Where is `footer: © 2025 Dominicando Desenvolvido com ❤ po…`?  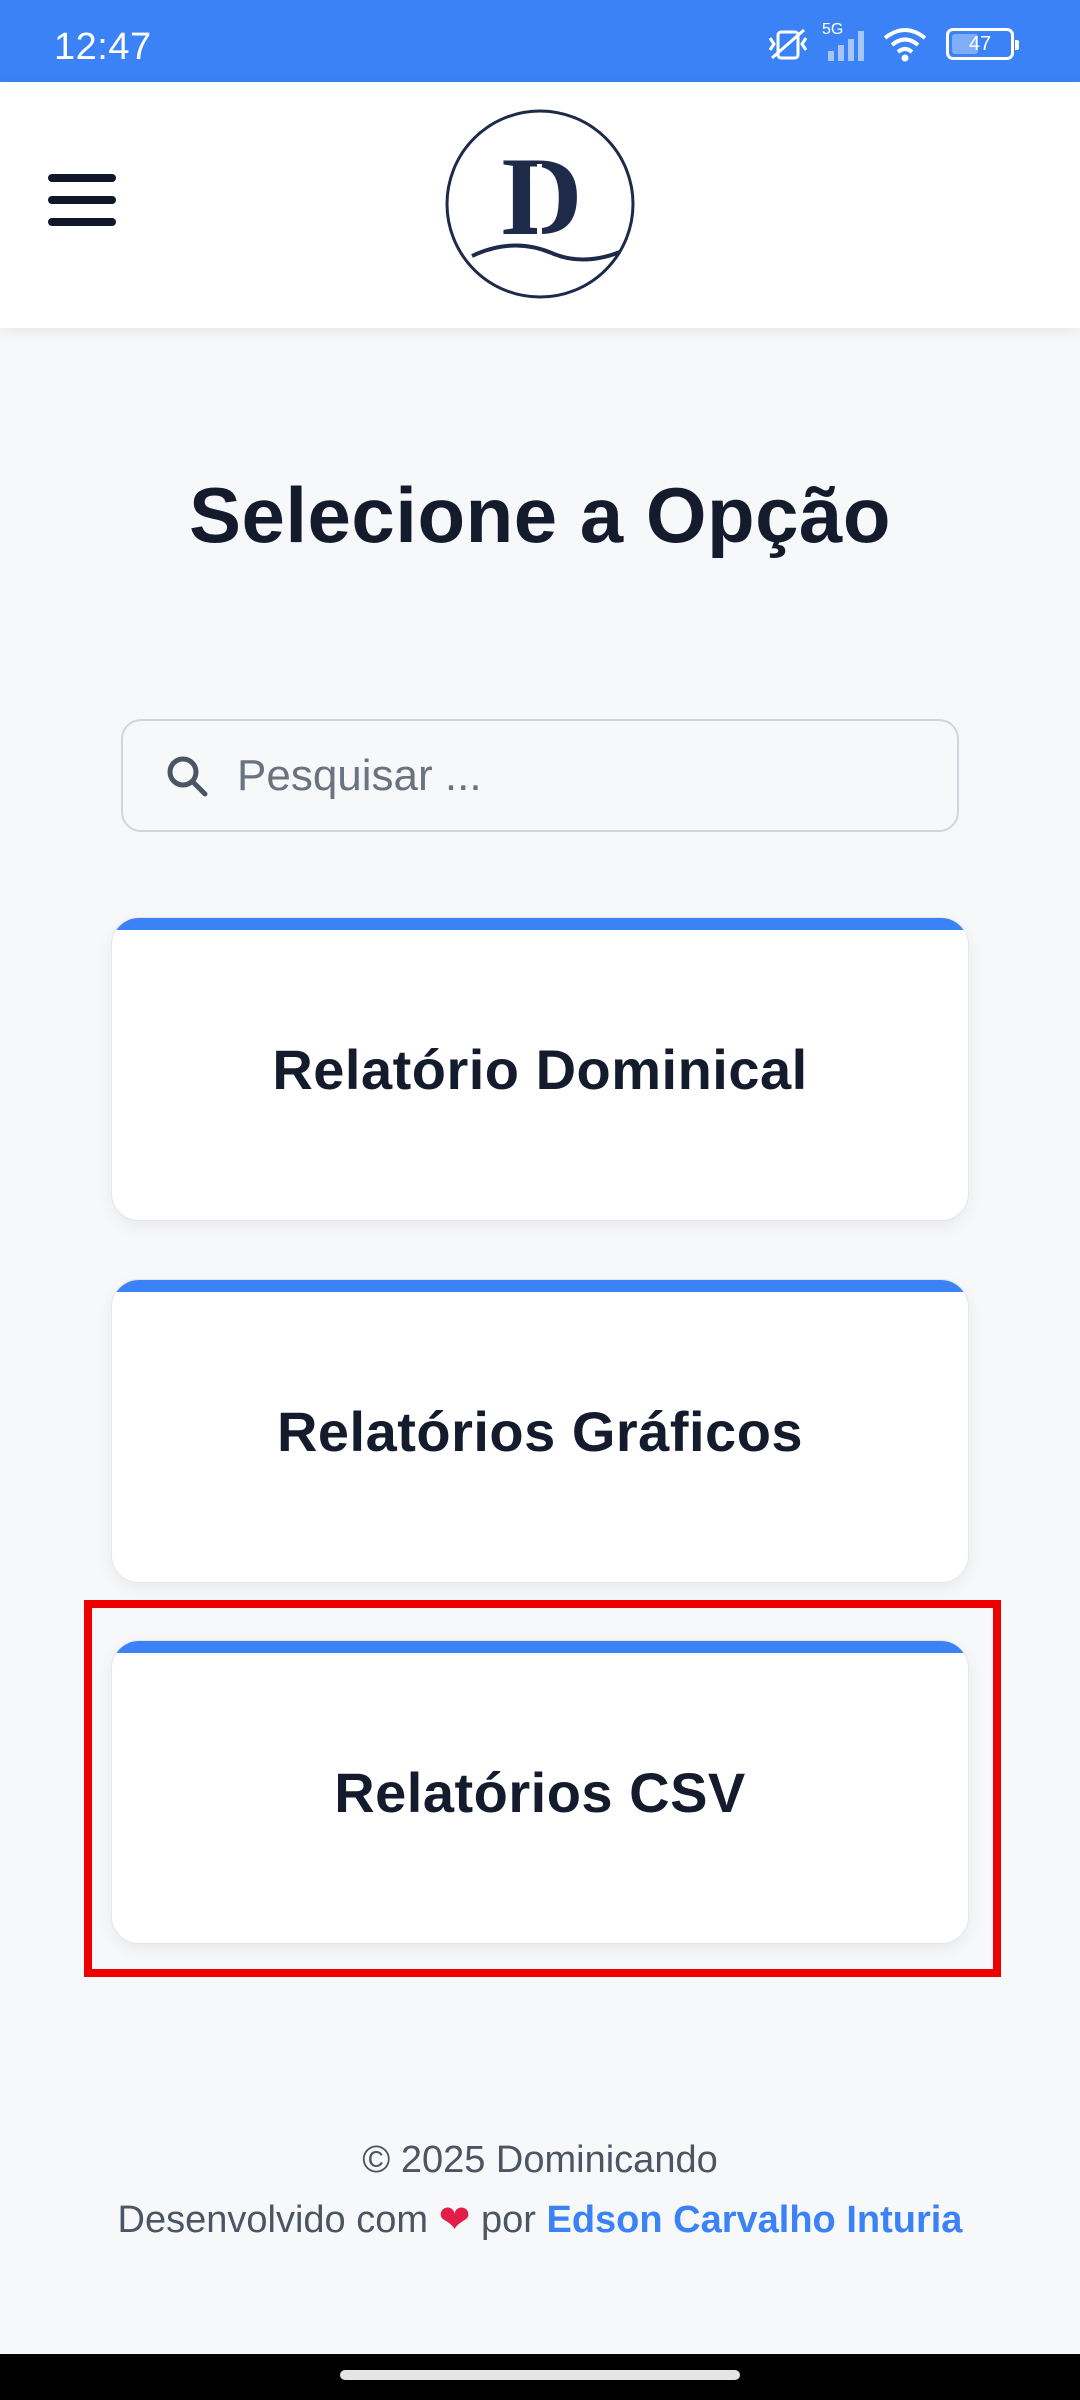 footer: © 2025 Dominicando Desenvolvido com ❤ po… is located at coordinates (540, 2190).